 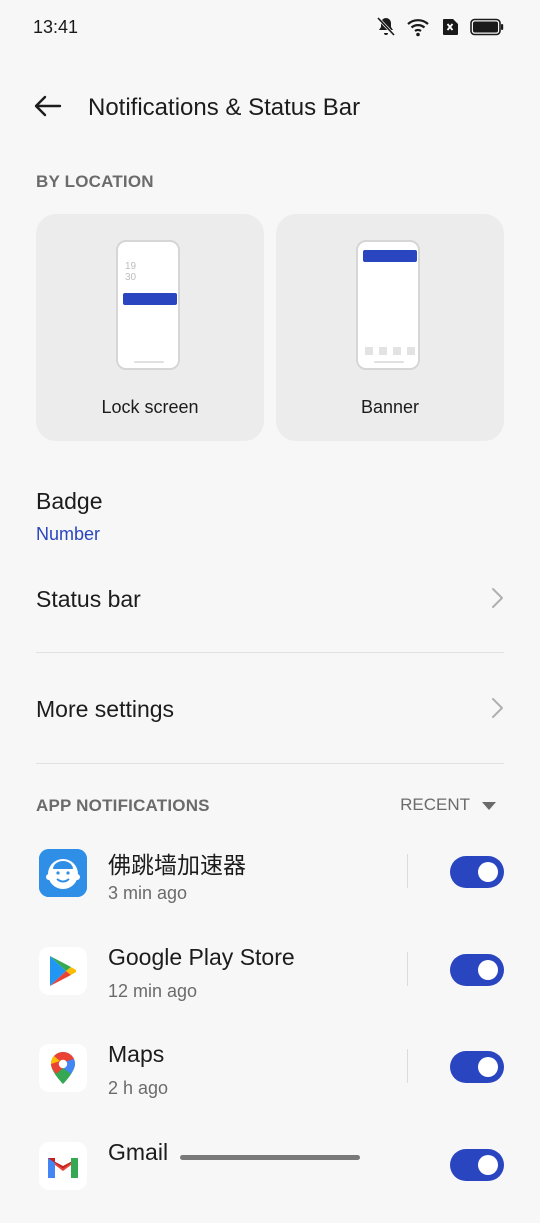 I want to click on status-bar-row: Status bar, so click(x=270, y=600).